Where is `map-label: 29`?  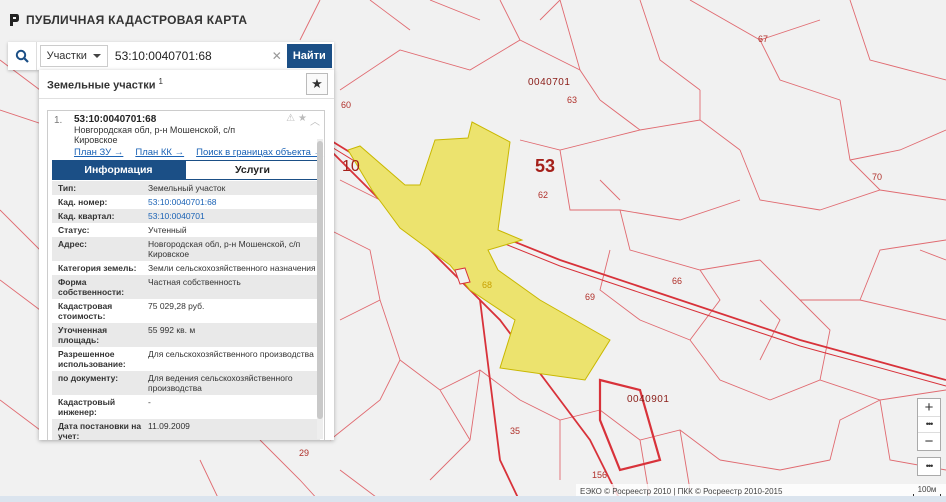
map-label: 29 is located at coordinates (304, 453).